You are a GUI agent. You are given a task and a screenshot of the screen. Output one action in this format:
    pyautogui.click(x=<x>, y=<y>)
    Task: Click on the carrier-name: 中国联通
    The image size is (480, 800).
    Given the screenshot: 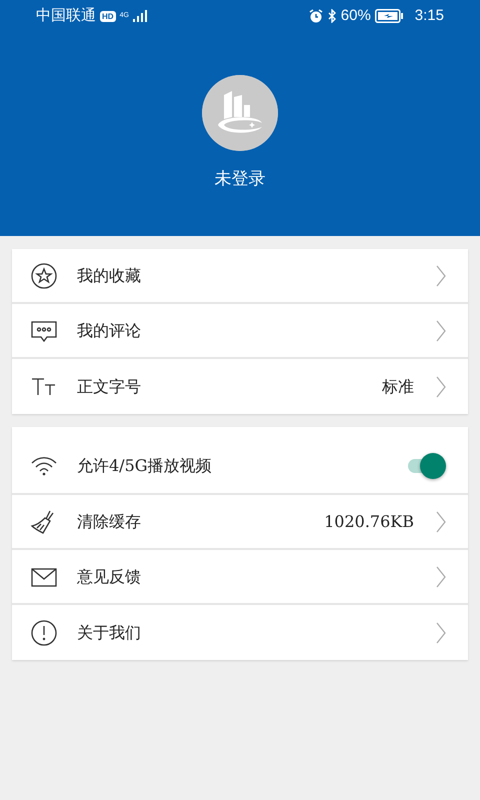 What is the action you would take?
    pyautogui.click(x=66, y=16)
    